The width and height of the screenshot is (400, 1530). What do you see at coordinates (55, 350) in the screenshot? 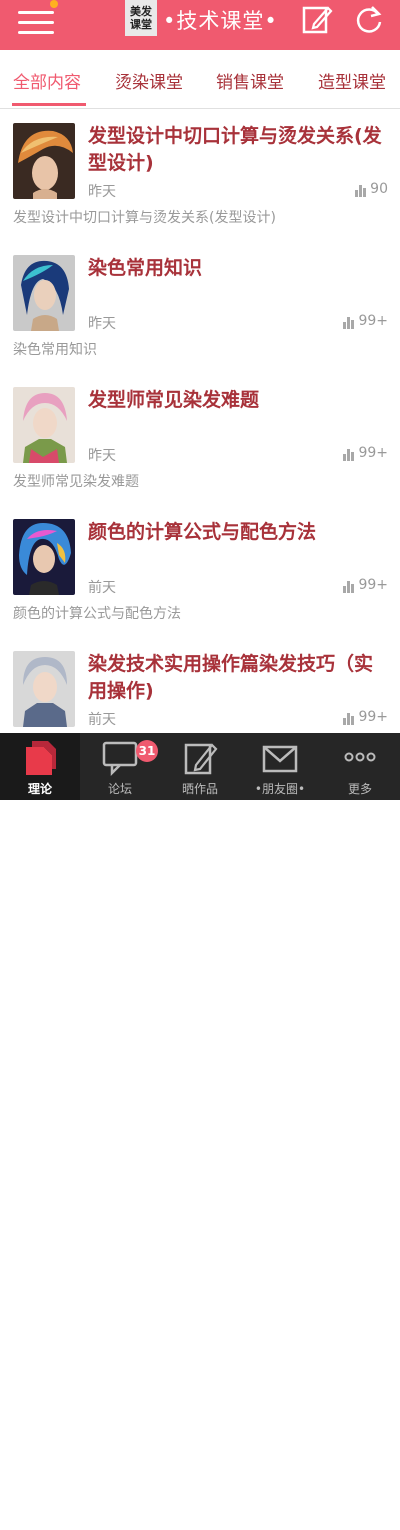
I see `article-description: 染色常用知识` at bounding box center [55, 350].